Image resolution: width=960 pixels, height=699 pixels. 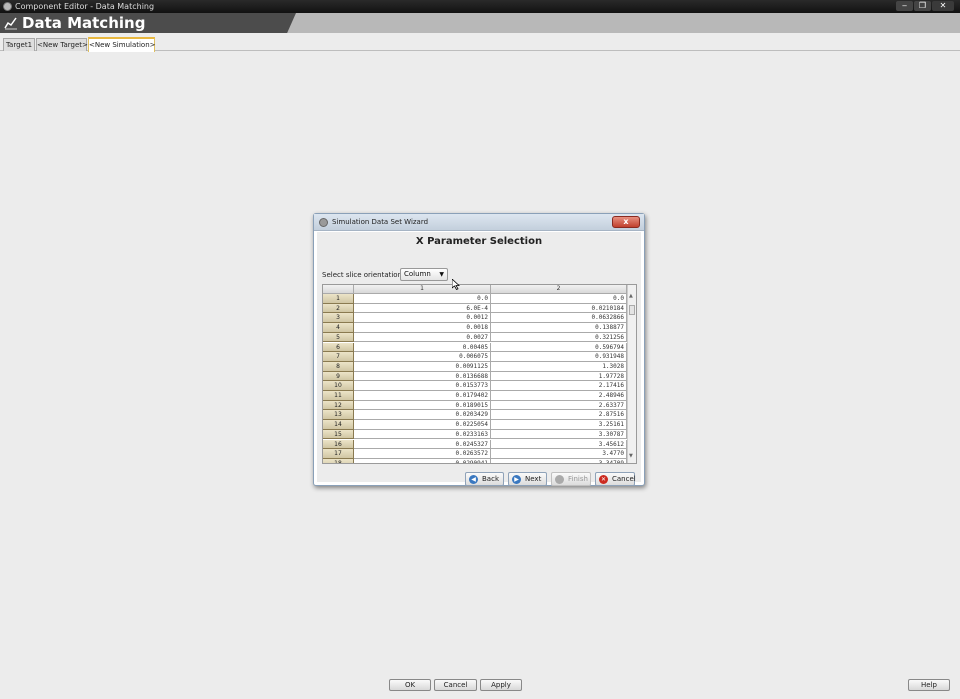 I want to click on table-cell: 0.00405, so click(x=422, y=347).